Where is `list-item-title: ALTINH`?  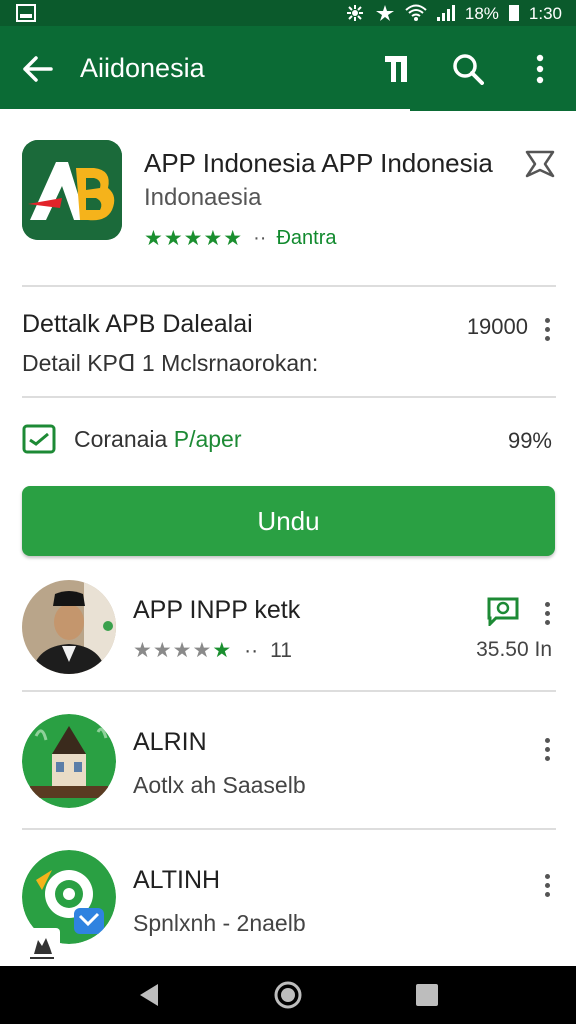
list-item-title: ALTINH is located at coordinates (176, 880).